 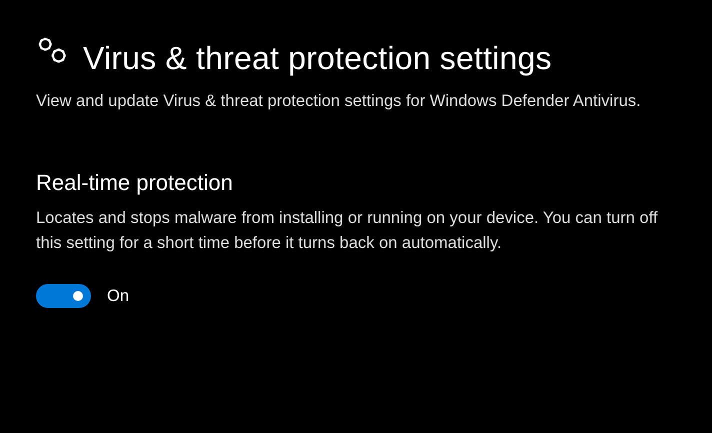 What do you see at coordinates (135, 183) in the screenshot?
I see `section-heading: Real-time protection` at bounding box center [135, 183].